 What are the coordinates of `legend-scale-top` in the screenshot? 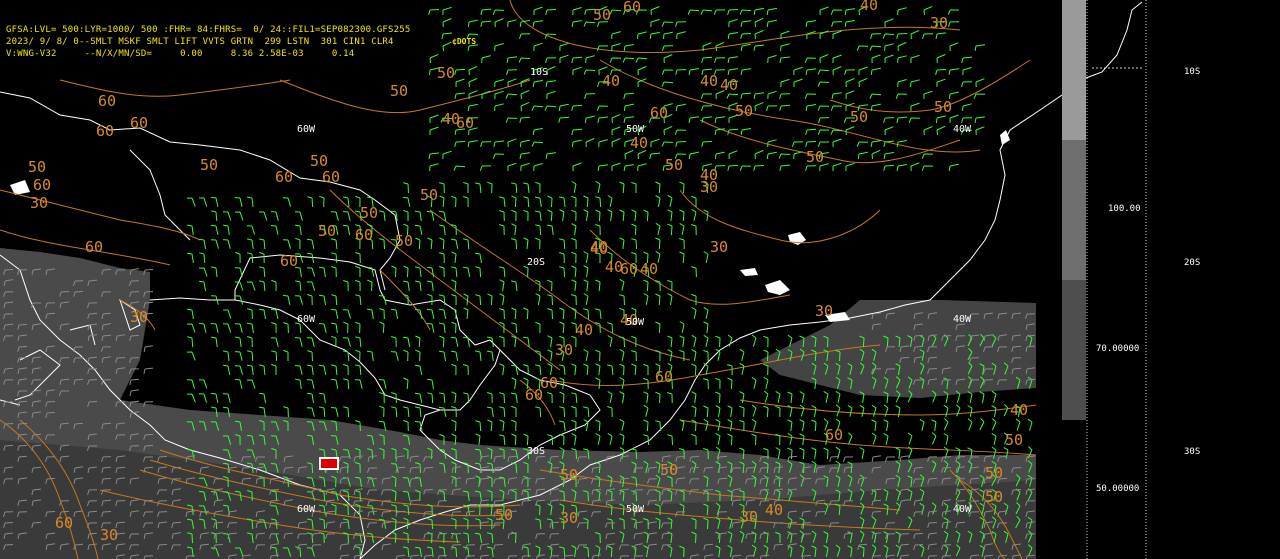 It's located at (1074, 70).